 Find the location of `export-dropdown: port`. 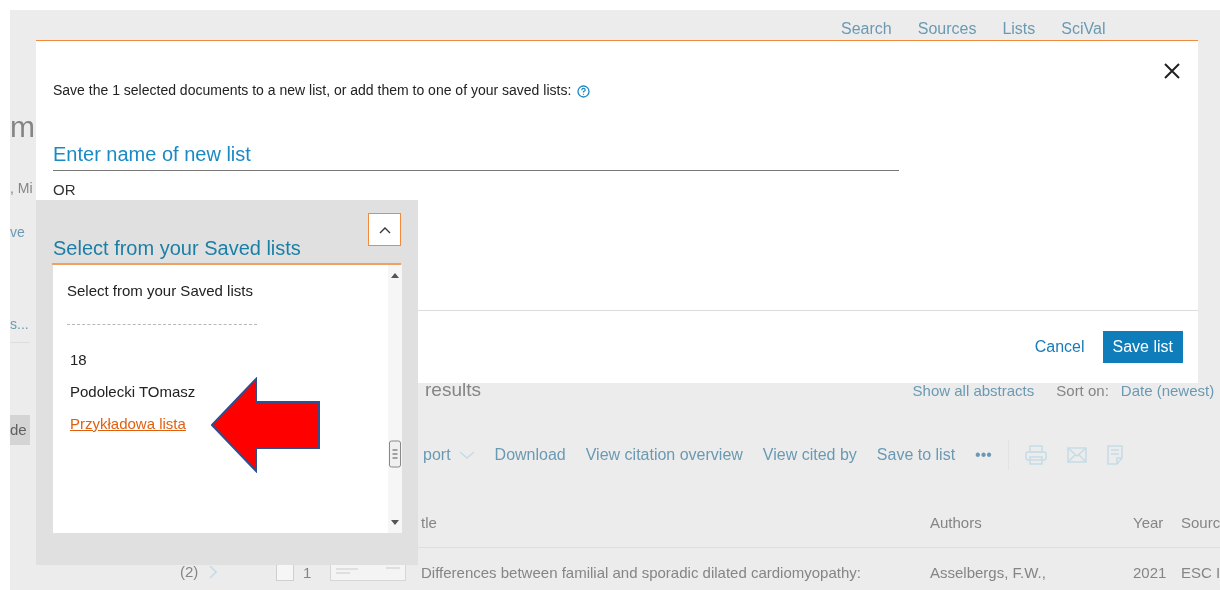

export-dropdown: port is located at coordinates (449, 455).